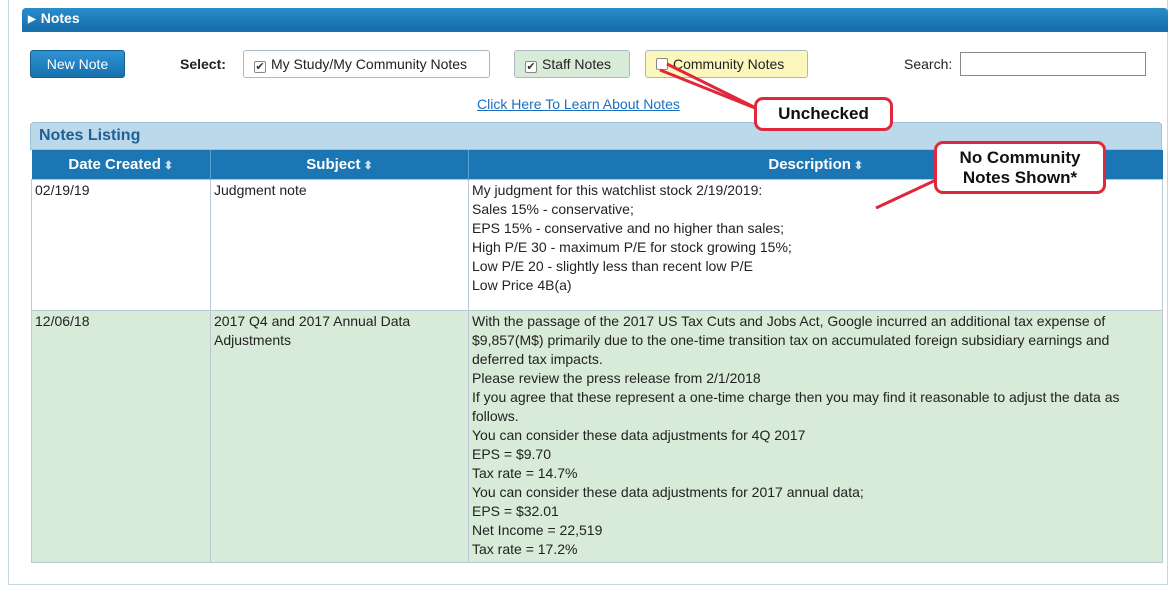 Image resolution: width=1173 pixels, height=589 pixels. I want to click on cell-subject: 2017 Q4 and 2017 Annual Data Adjustments, so click(339, 436).